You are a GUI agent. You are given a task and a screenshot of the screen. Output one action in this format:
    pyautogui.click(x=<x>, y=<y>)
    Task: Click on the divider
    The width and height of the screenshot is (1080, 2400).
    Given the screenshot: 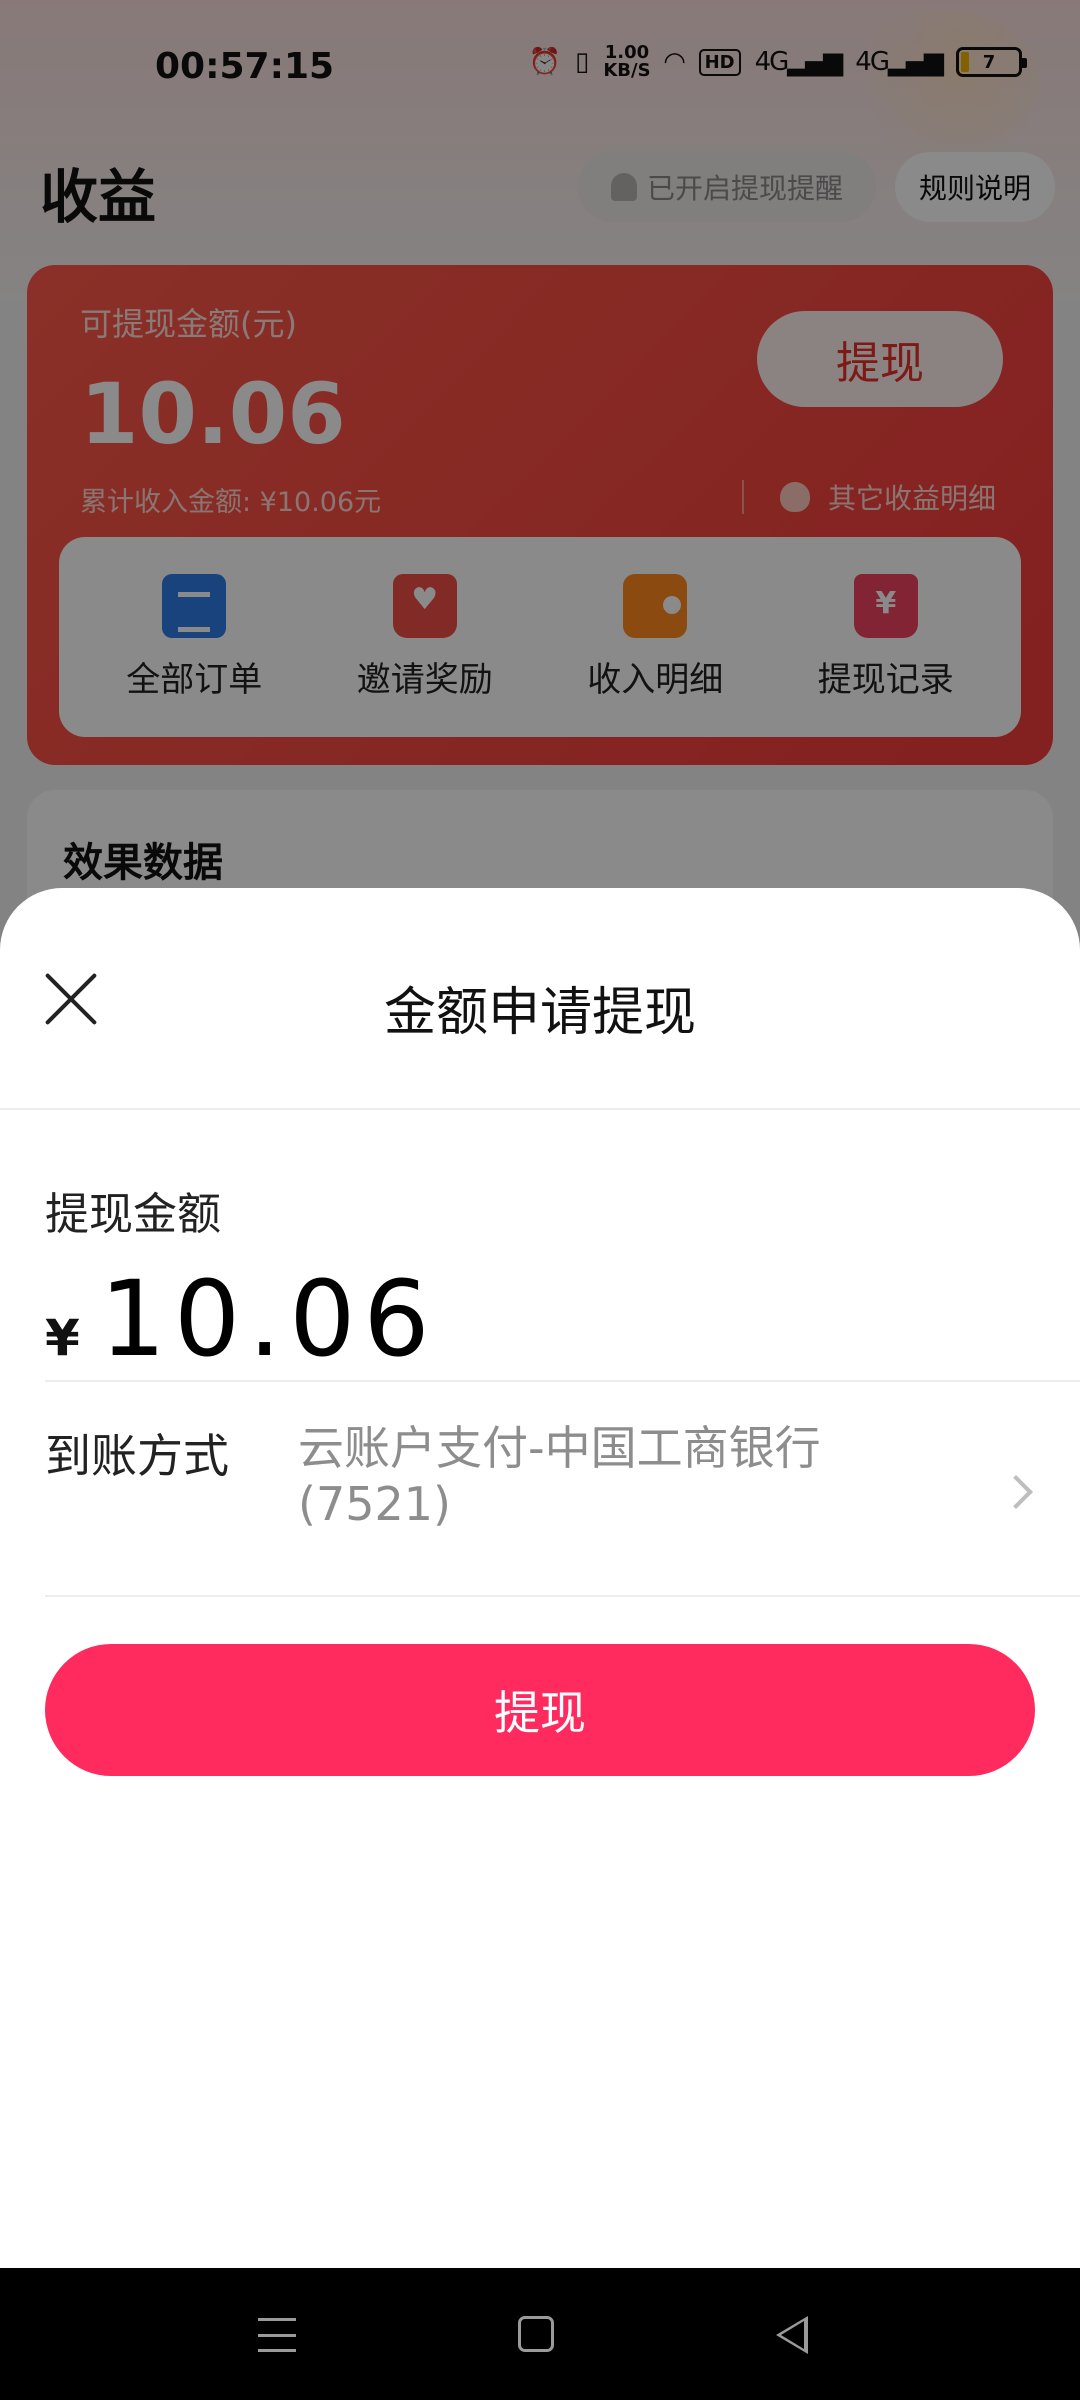 What is the action you would take?
    pyautogui.click(x=562, y=1596)
    